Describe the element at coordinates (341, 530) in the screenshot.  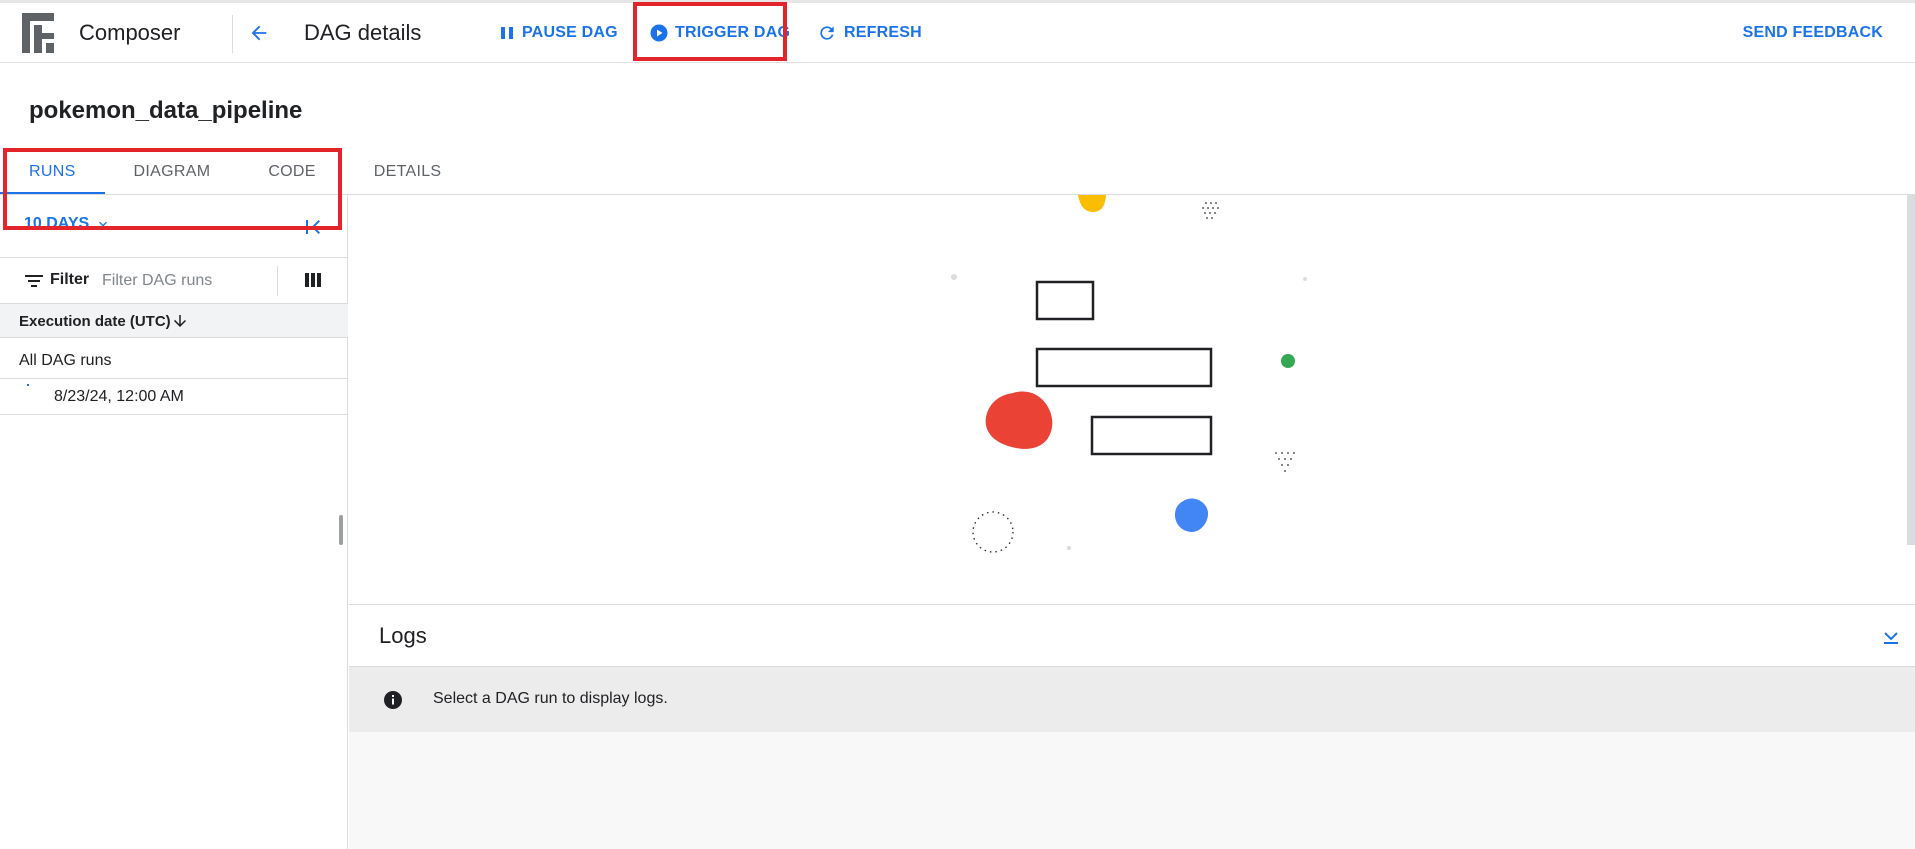
I see `panel-resize-handle` at that location.